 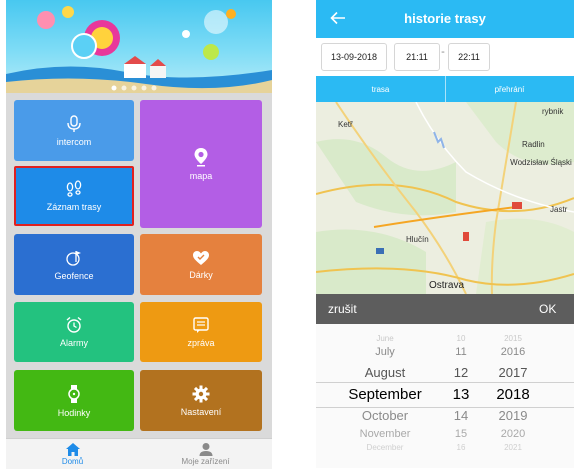 I want to click on geofence-label: Geofence, so click(x=74, y=275).